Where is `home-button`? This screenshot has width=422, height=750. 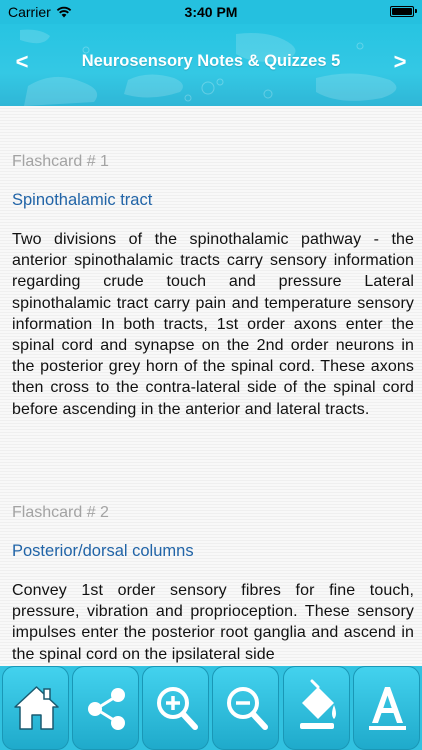
home-button is located at coordinates (35, 708).